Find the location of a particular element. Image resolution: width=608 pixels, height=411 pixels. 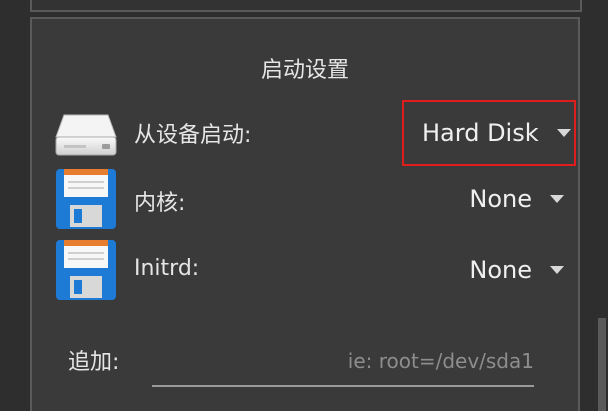

initrd-value: None is located at coordinates (500, 270).